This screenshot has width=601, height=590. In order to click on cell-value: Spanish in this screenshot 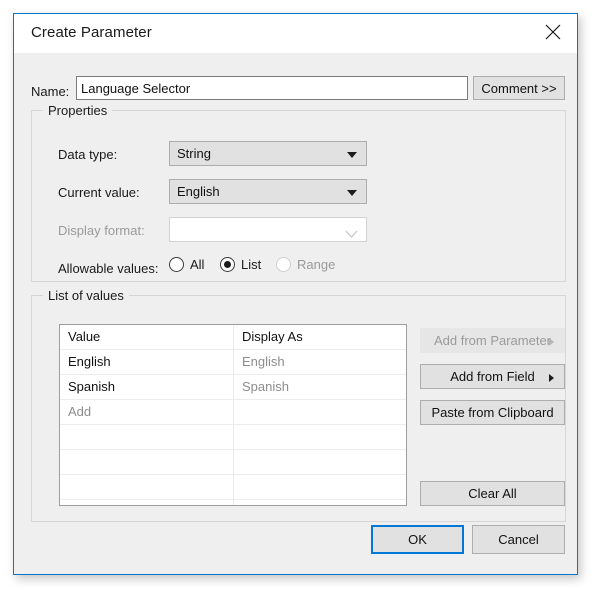, I will do `click(91, 386)`.